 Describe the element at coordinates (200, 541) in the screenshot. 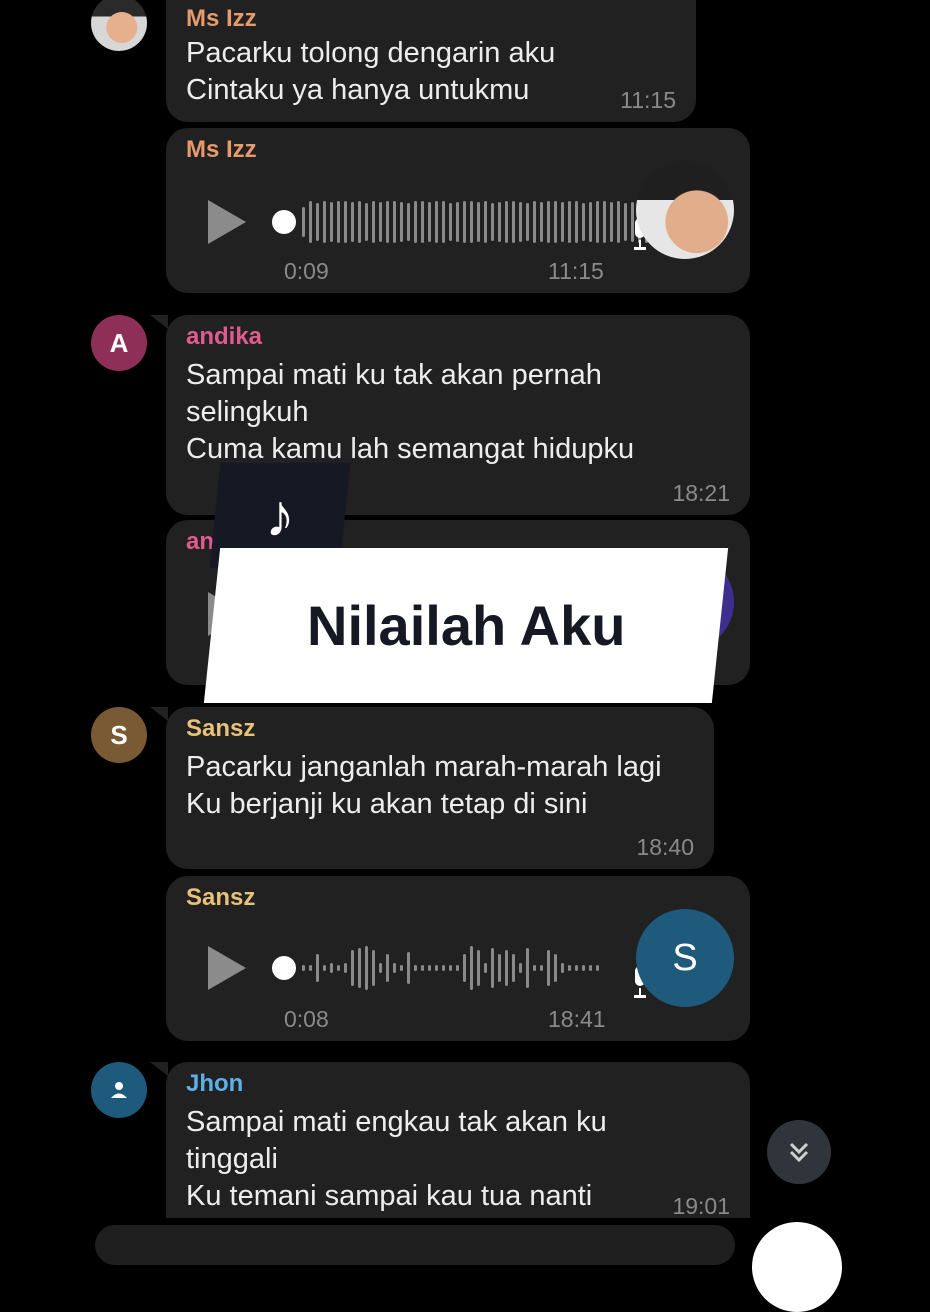

I see `sender-name: an` at that location.